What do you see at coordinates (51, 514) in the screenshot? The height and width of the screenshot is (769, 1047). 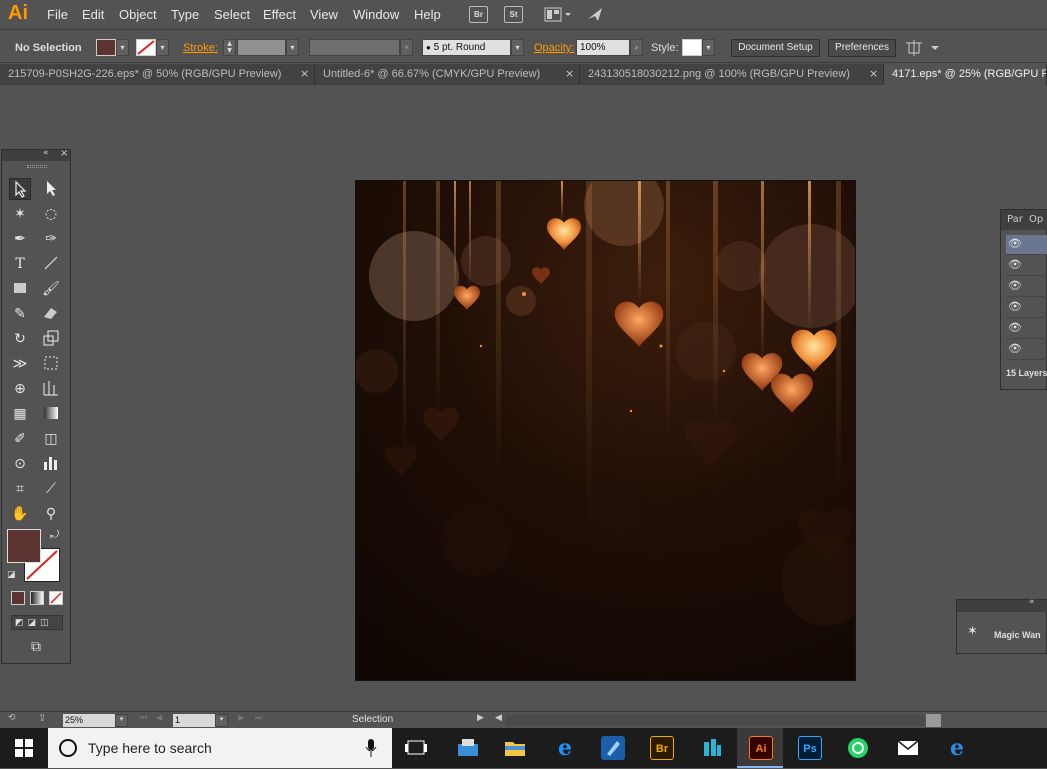 I see `zoom-tool-icon: ⚲` at bounding box center [51, 514].